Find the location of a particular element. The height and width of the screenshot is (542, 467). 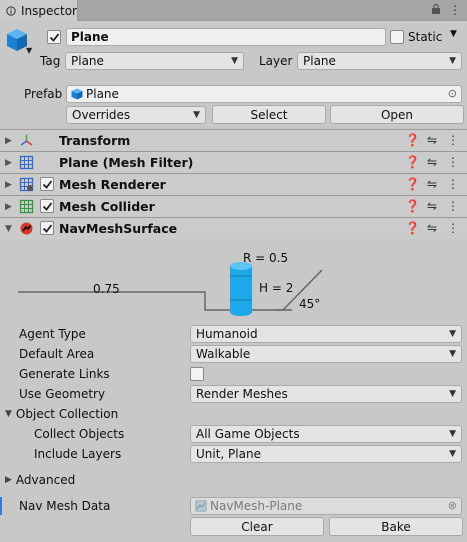

info-icon is located at coordinates (11, 10).